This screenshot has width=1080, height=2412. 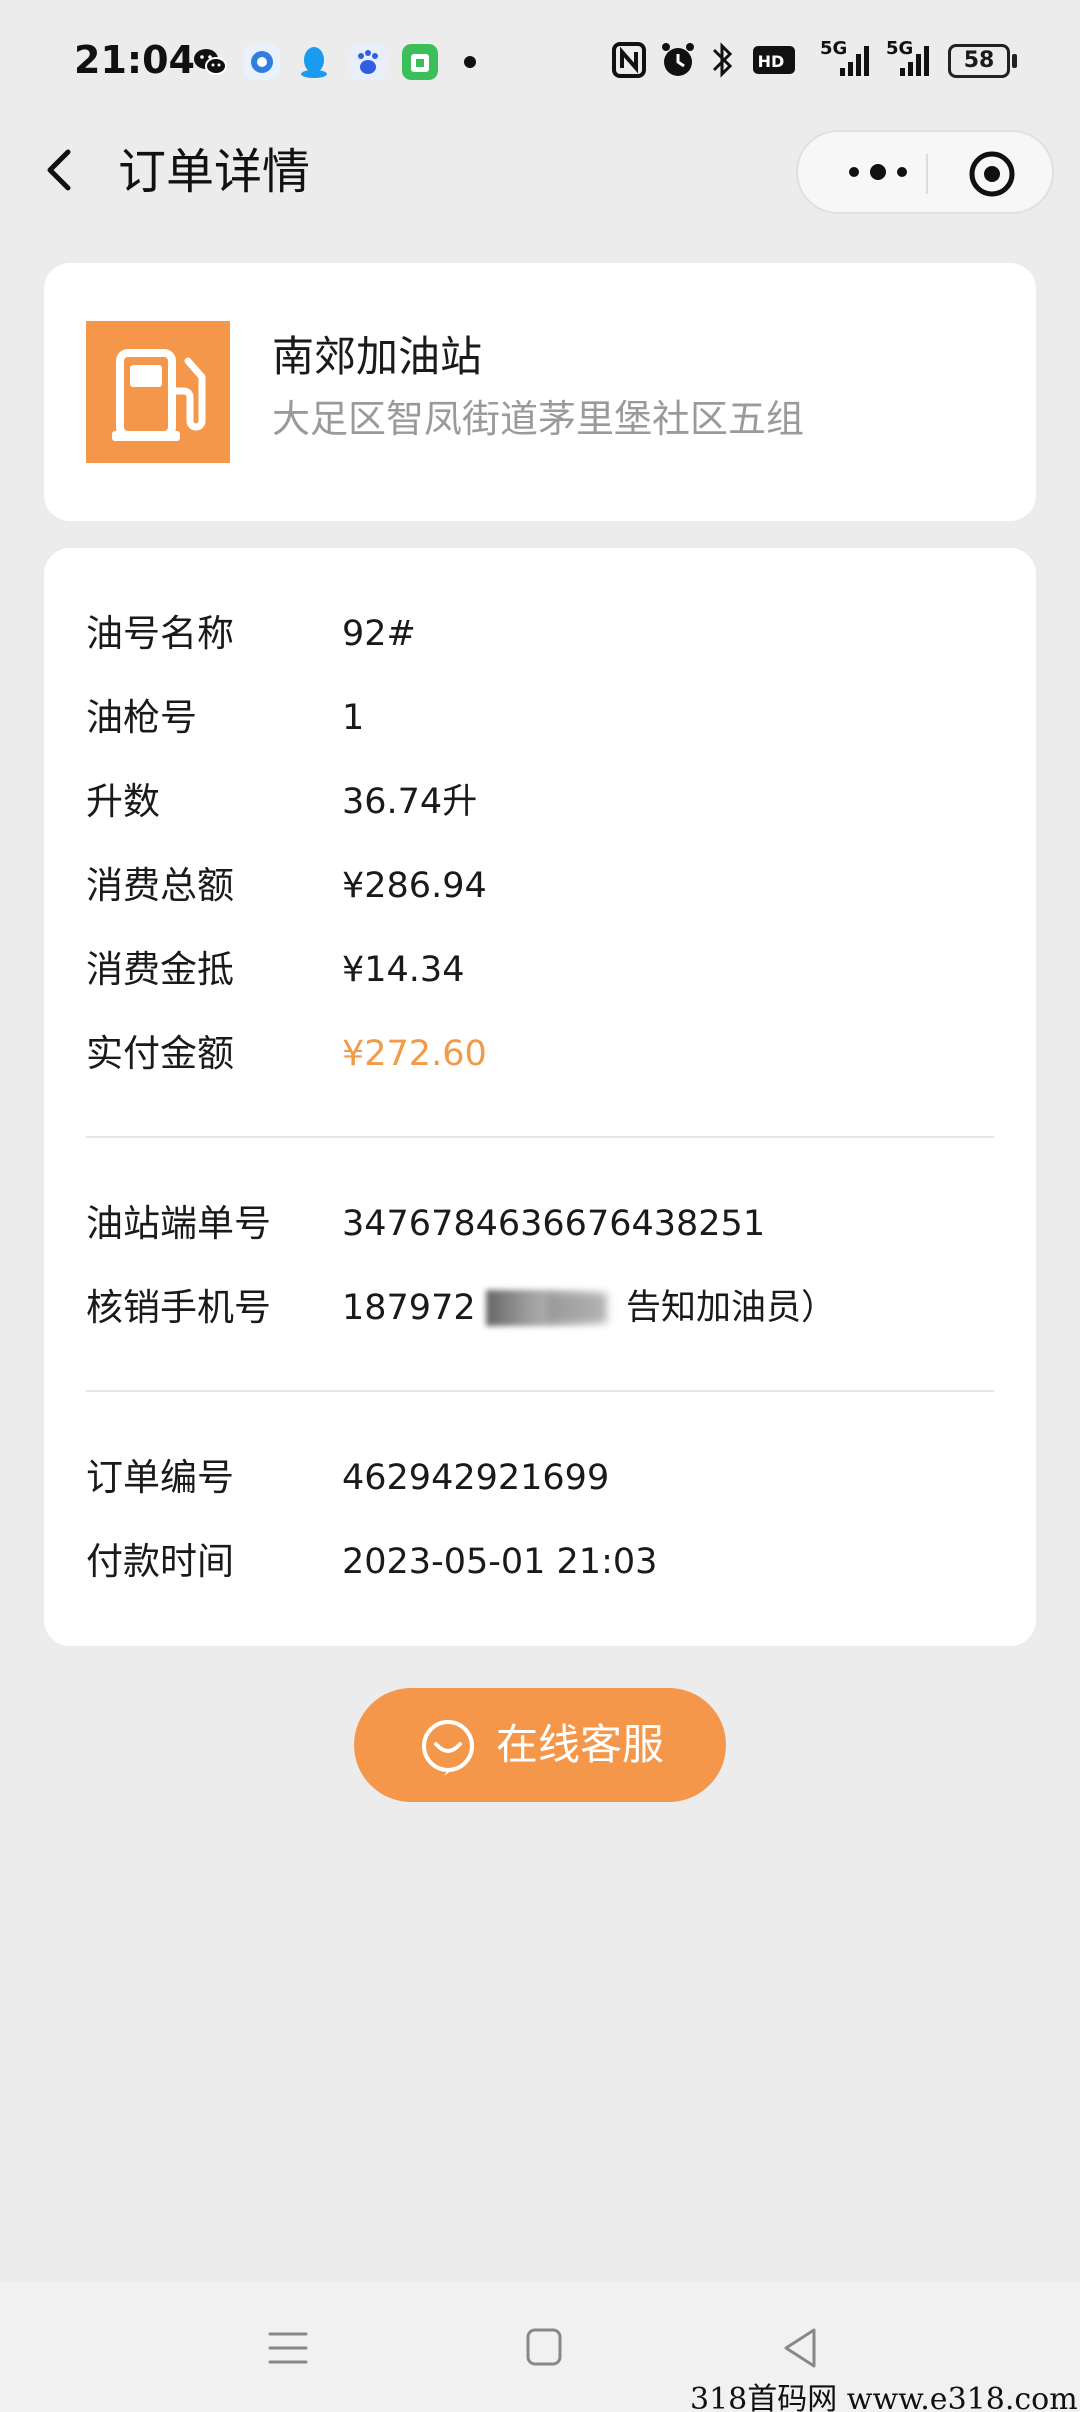 What do you see at coordinates (546, 634) in the screenshot?
I see `detail-row-fuel-grade: 油号名称 92#` at bounding box center [546, 634].